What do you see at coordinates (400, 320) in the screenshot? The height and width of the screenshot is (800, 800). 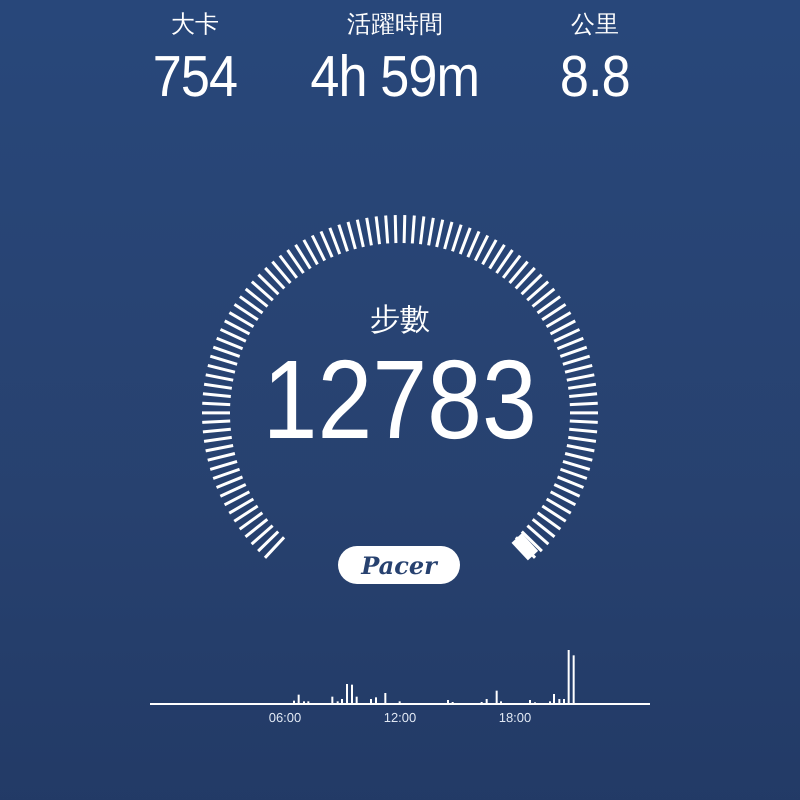 I see `steps-label: 步數` at bounding box center [400, 320].